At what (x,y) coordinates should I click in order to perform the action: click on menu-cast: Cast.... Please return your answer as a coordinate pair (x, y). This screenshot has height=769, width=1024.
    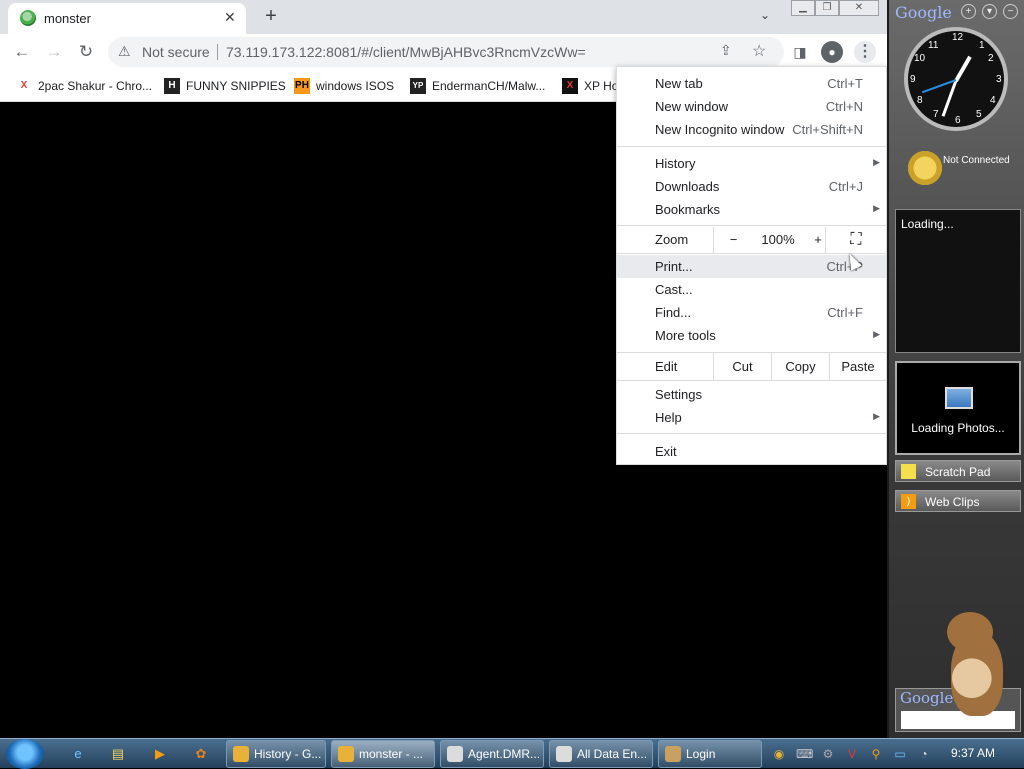
    Looking at the image, I should click on (751, 289).